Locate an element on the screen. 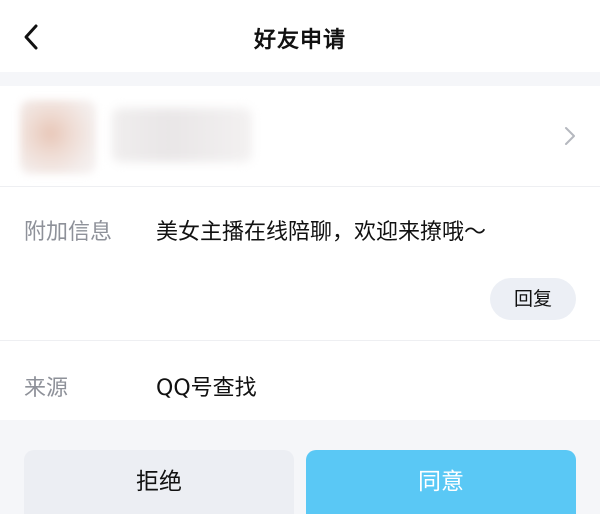 This screenshot has width=600, height=514. chevron-right-icon is located at coordinates (570, 136).